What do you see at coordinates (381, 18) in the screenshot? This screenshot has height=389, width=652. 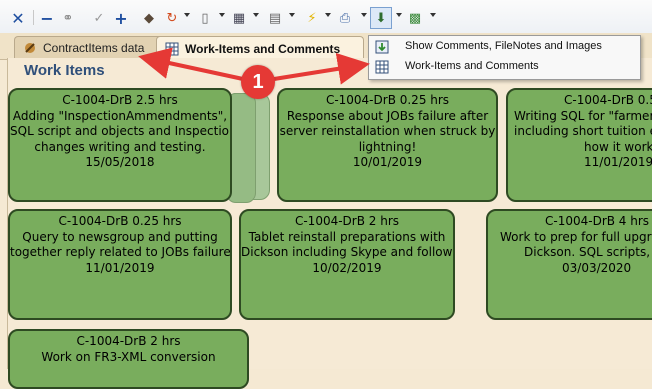 I see `download-image-icon: ⬇` at bounding box center [381, 18].